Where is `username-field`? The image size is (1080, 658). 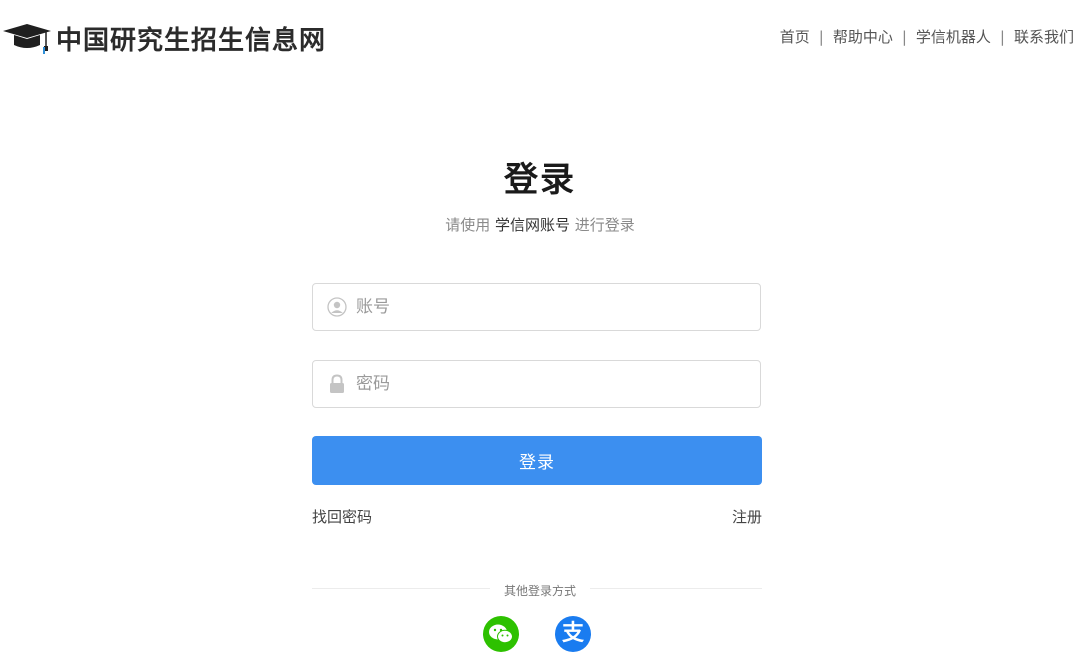
username-field is located at coordinates (536, 307).